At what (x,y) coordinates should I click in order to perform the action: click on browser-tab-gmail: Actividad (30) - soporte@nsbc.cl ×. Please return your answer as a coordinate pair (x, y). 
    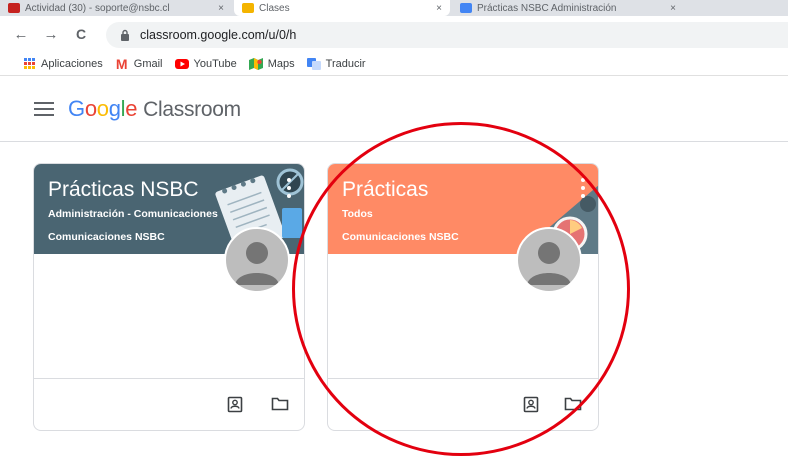
    Looking at the image, I should click on (116, 8).